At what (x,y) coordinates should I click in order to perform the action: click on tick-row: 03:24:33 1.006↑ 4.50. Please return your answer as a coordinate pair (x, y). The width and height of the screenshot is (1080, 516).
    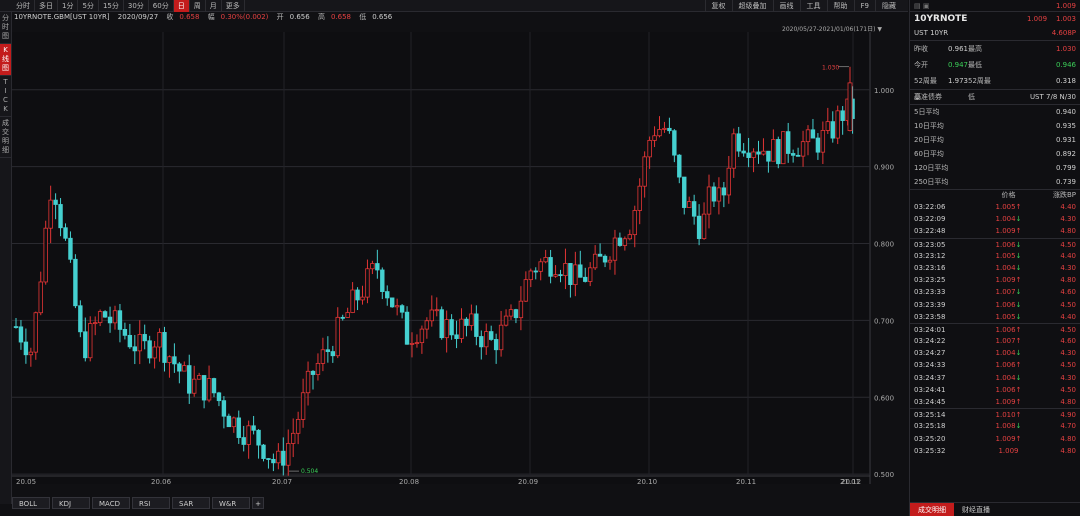
    Looking at the image, I should click on (995, 365).